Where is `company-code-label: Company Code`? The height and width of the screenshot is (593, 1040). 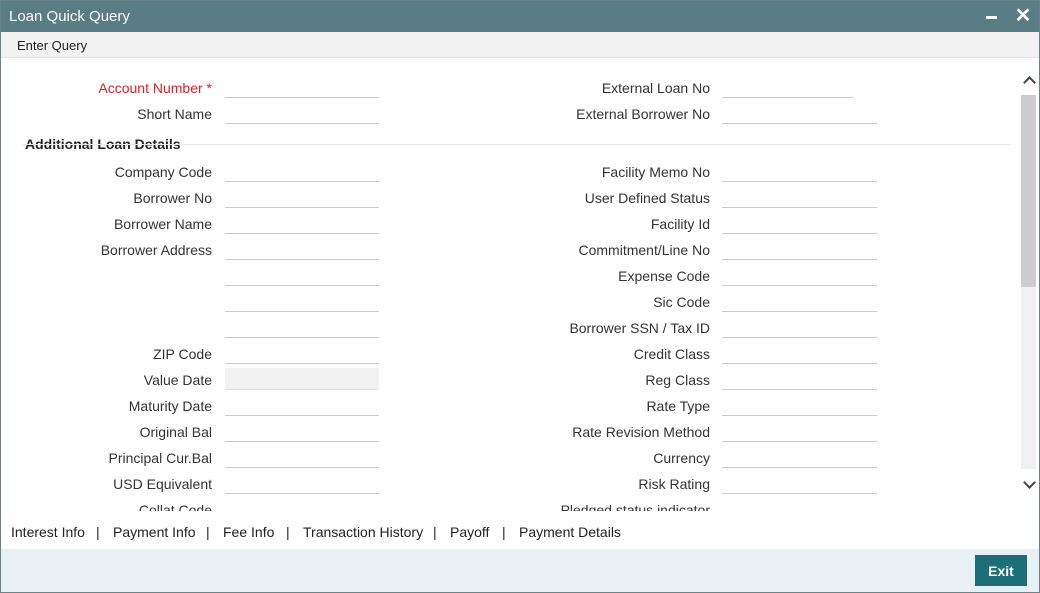
company-code-label: Company Code is located at coordinates (163, 172).